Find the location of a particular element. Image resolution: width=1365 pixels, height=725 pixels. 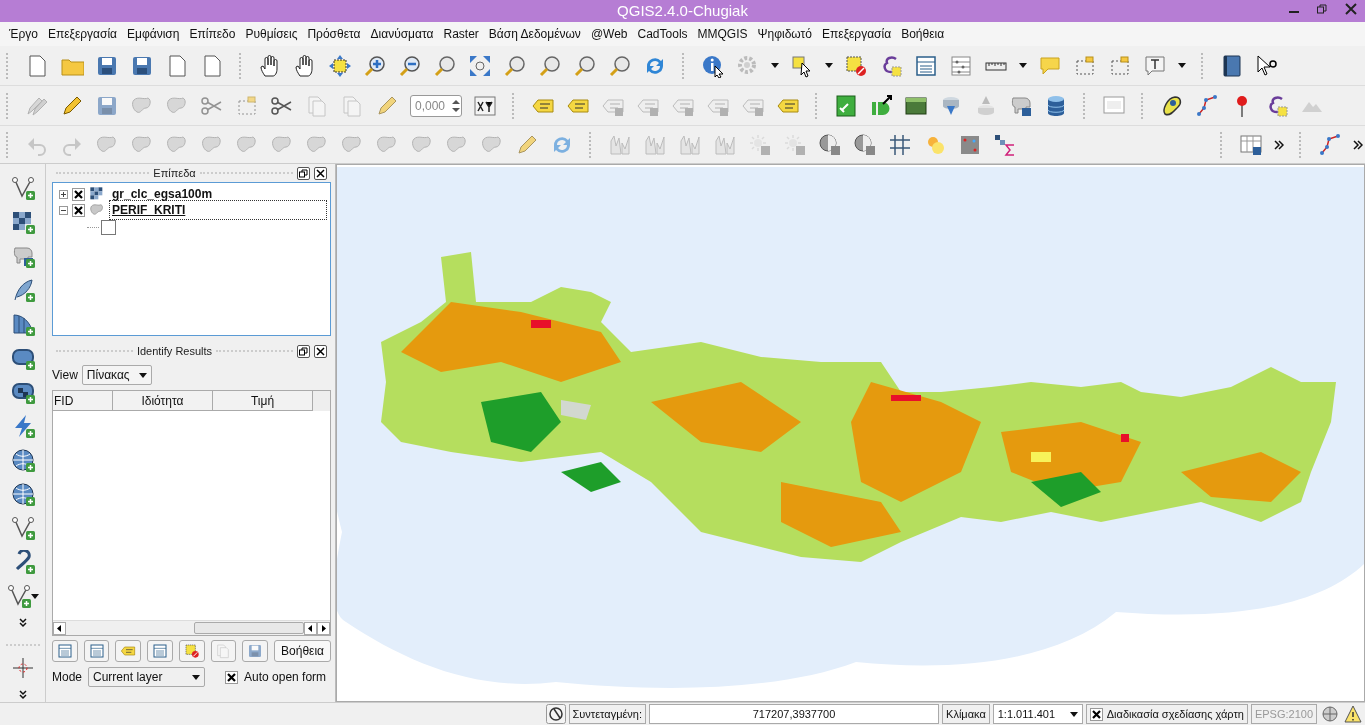

menu-item: Εμφάνιση is located at coordinates (153, 34).